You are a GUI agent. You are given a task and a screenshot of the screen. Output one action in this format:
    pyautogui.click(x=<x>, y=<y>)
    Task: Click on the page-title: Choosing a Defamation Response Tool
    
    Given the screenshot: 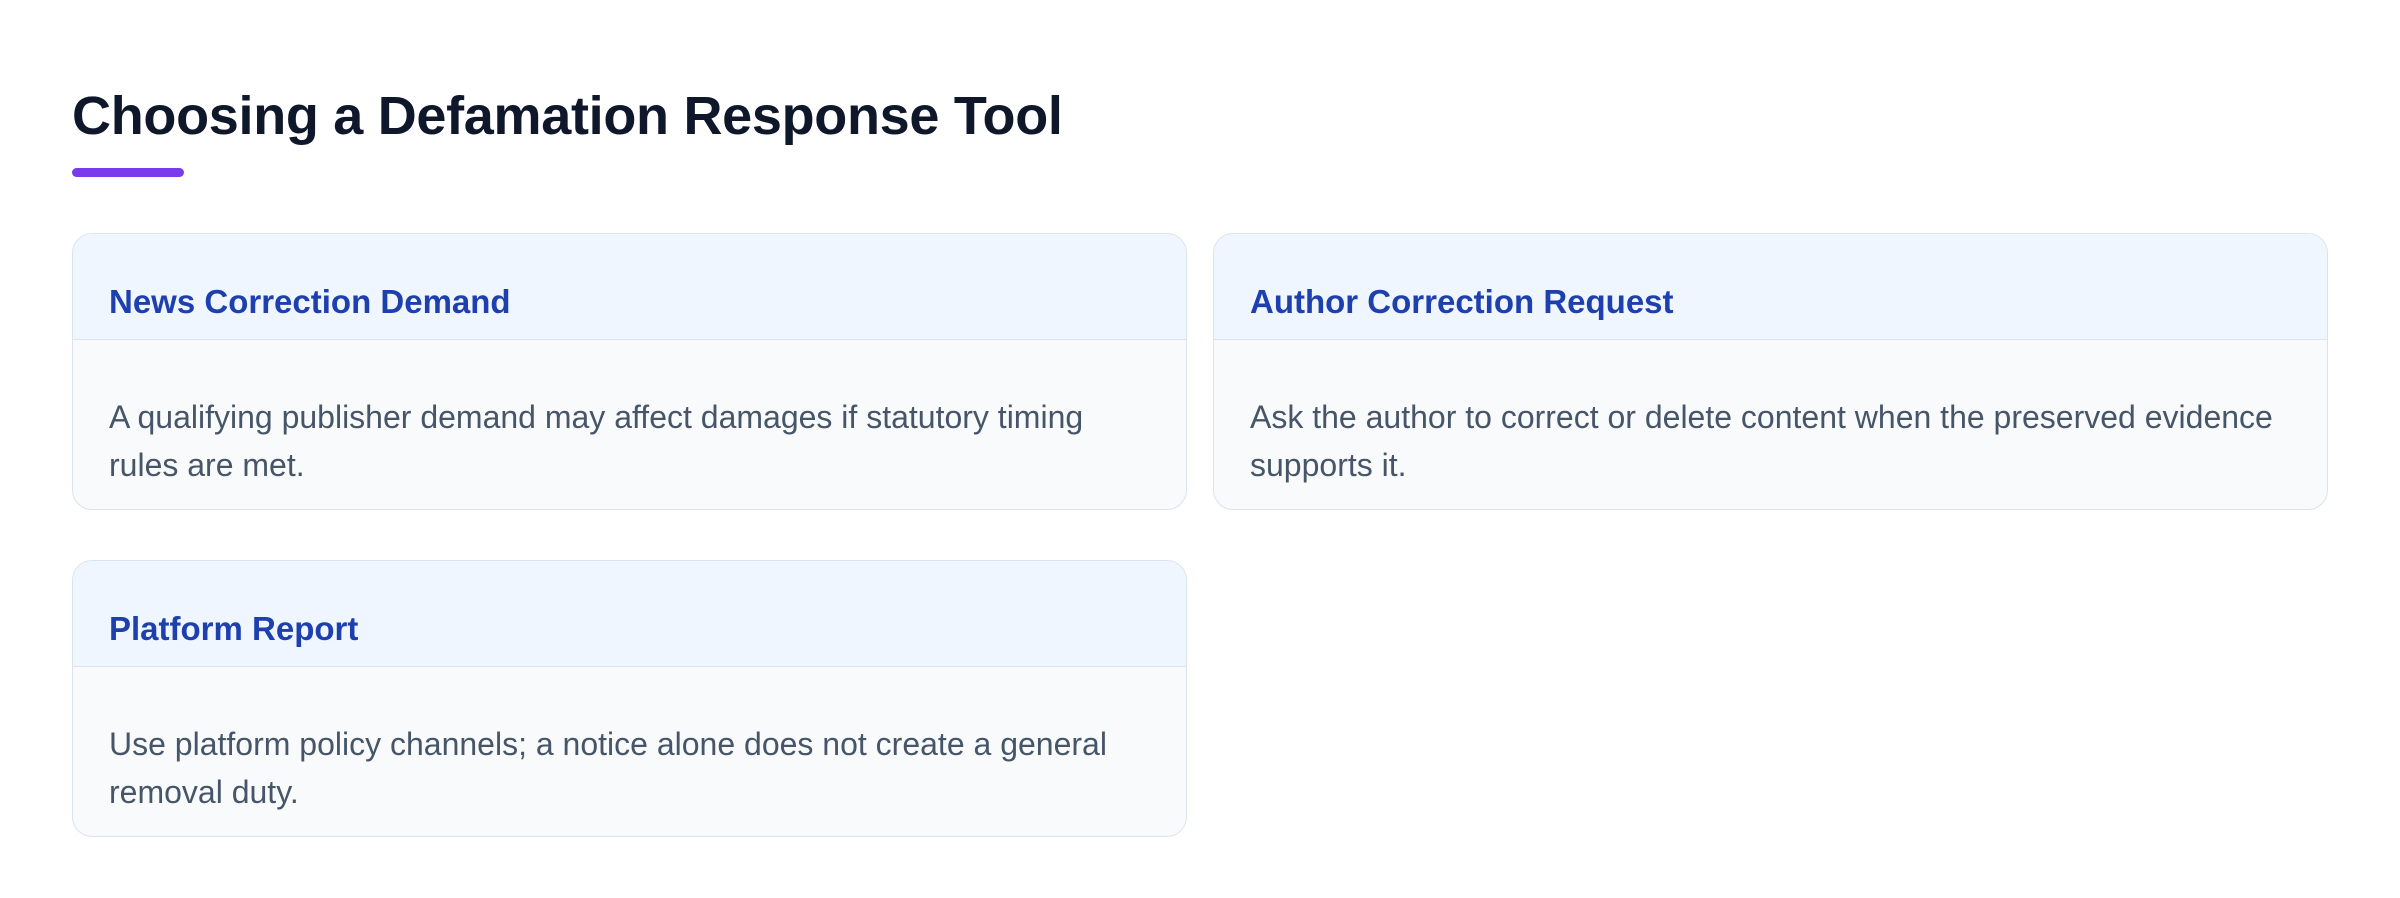 What is the action you would take?
    pyautogui.click(x=567, y=116)
    